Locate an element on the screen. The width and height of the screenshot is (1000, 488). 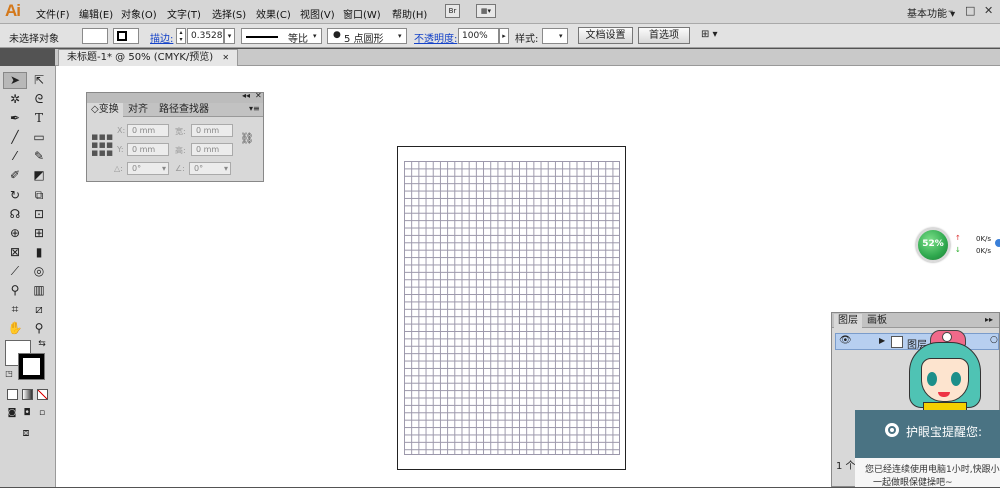
column-graph-tool-icon: ▥ is located at coordinates (39, 290).